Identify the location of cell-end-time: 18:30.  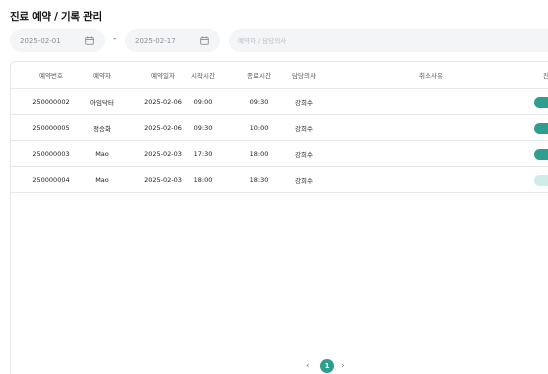
(259, 179).